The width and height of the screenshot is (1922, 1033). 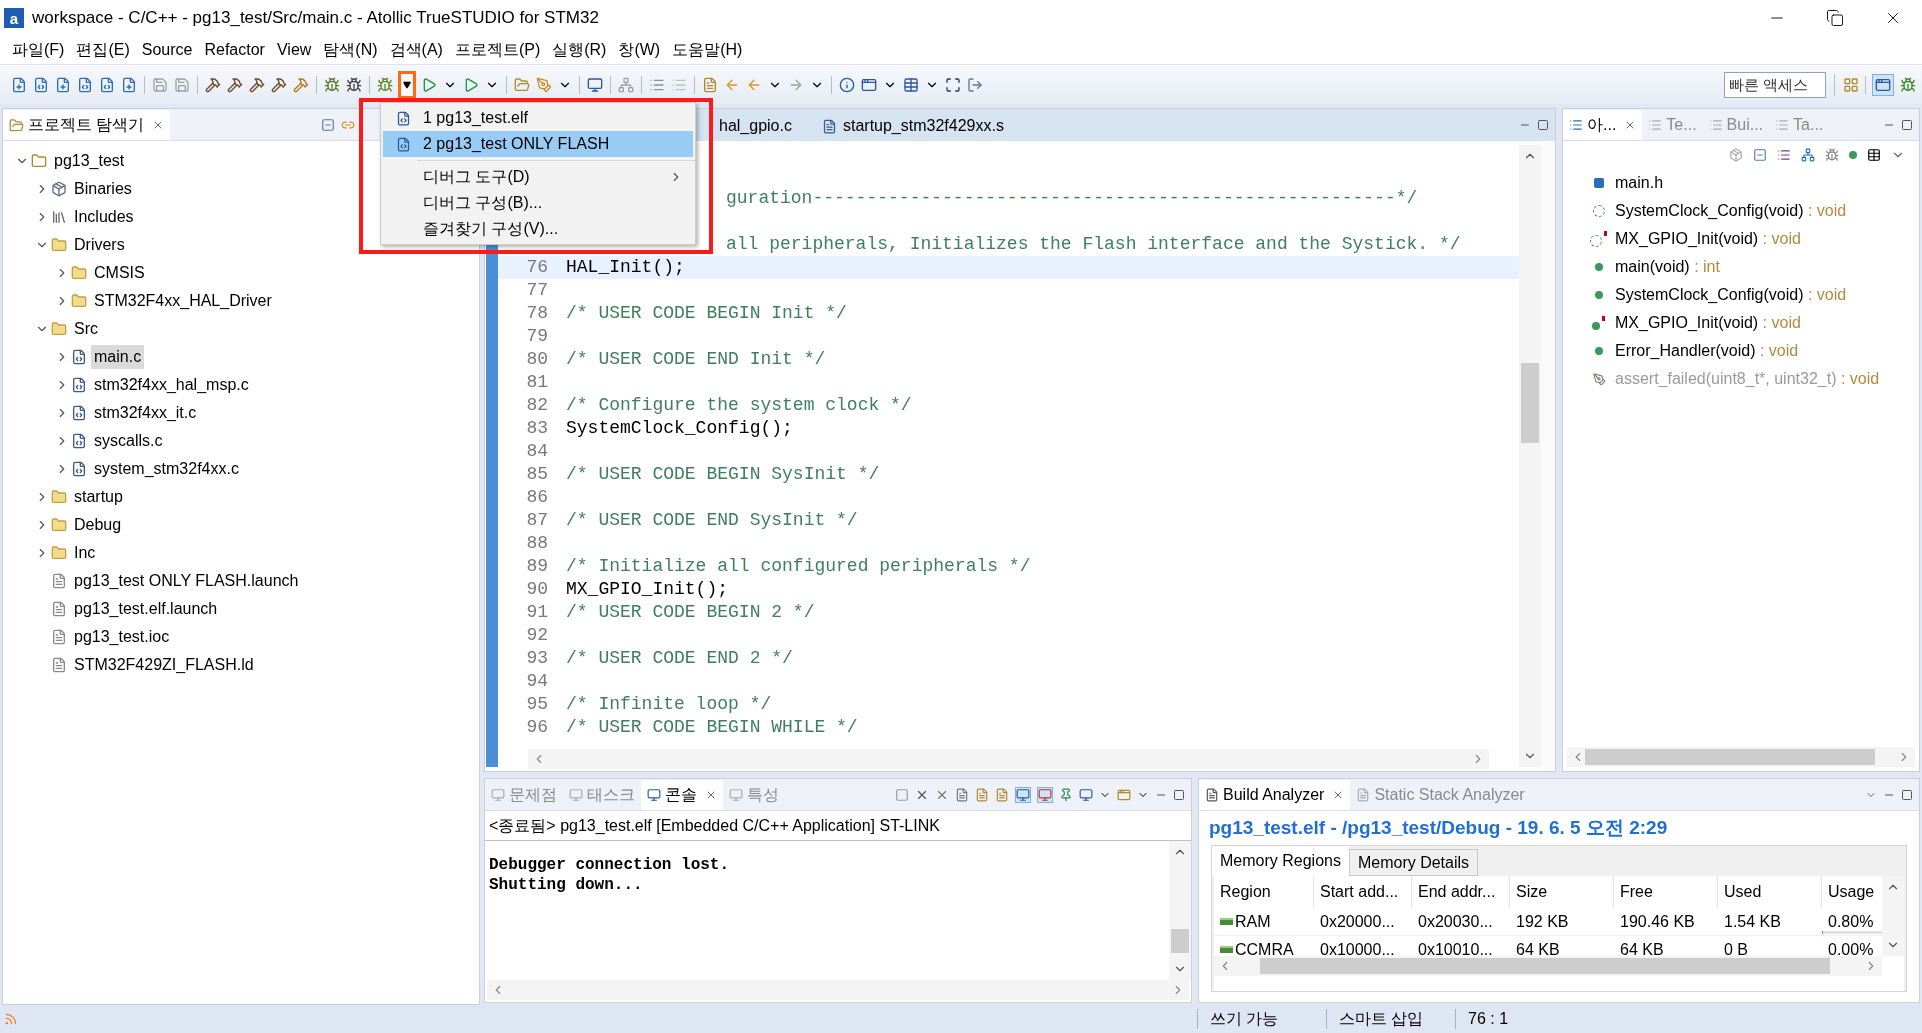 What do you see at coordinates (128, 441) in the screenshot?
I see `tree-item: syscalls.c` at bounding box center [128, 441].